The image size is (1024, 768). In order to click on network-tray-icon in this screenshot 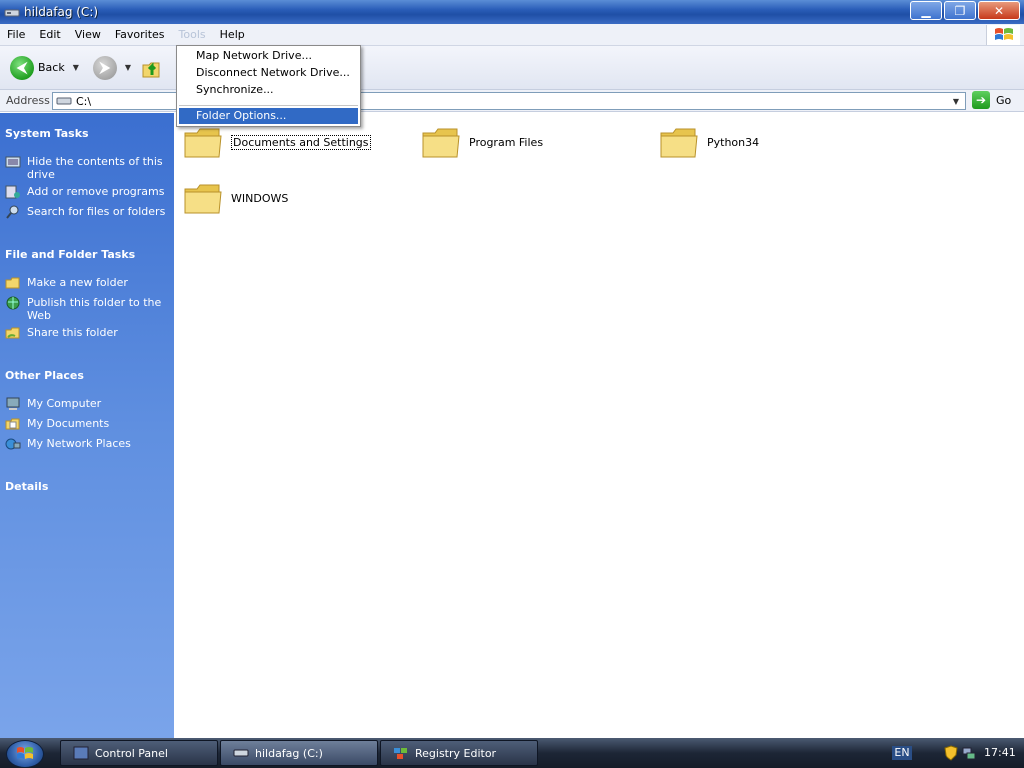, I will do `click(969, 753)`.